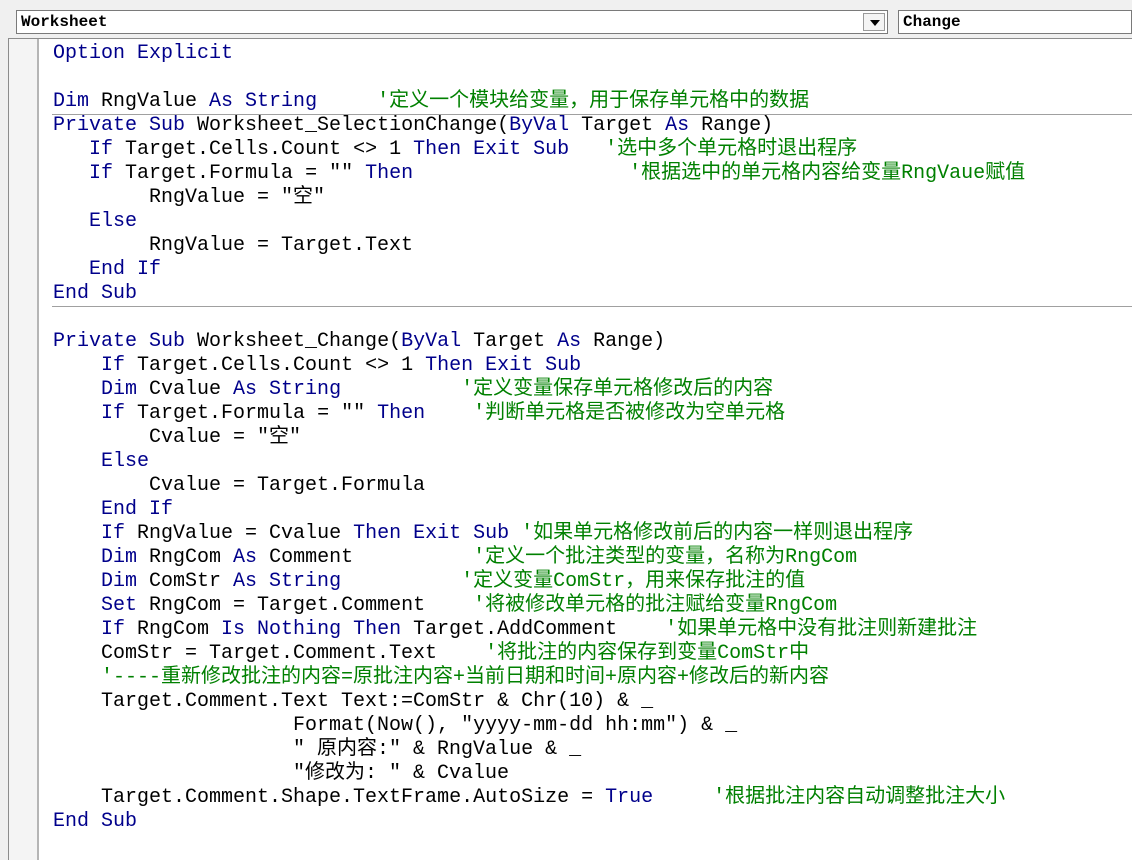 This screenshot has width=1132, height=860. What do you see at coordinates (64, 22) in the screenshot?
I see `object-dropdown-value: Worksheet` at bounding box center [64, 22].